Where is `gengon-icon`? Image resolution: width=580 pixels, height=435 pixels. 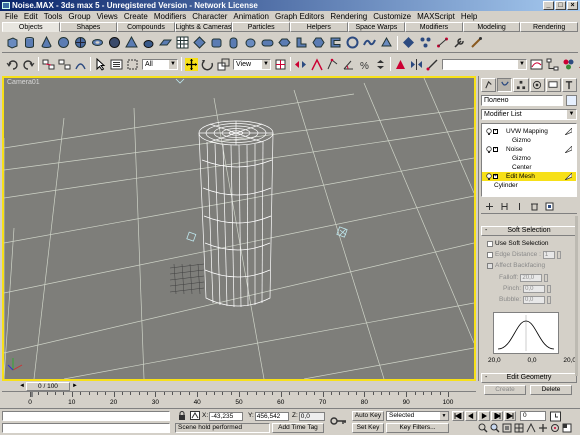
gengon-icon is located at coordinates (318, 42).